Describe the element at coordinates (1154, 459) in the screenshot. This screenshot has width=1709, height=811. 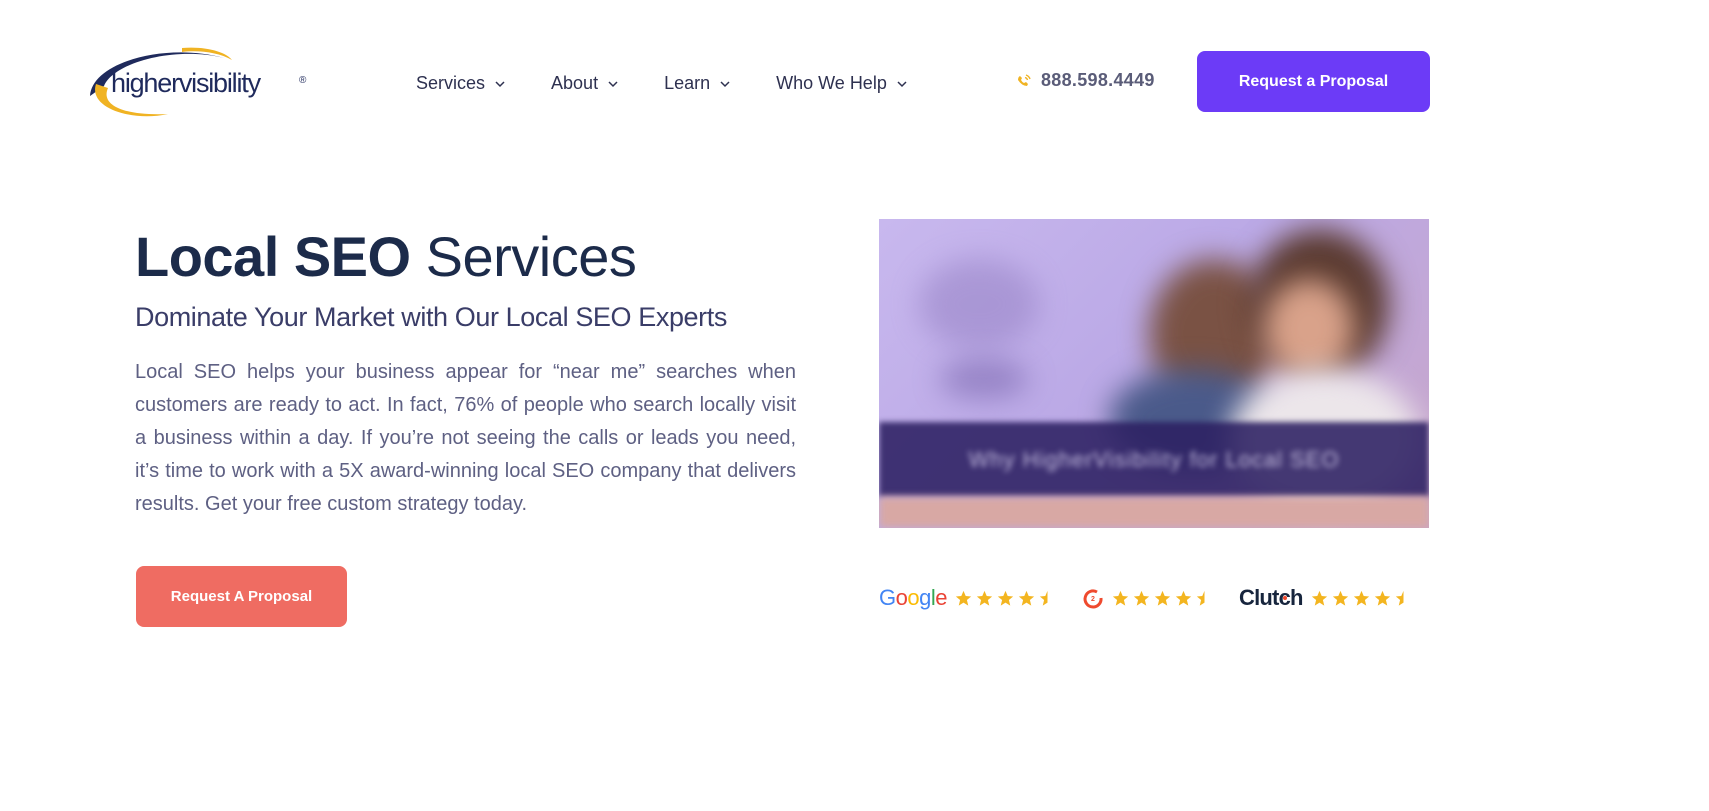
I see `video-caption: Why HigherVisibility for Local SEO` at that location.